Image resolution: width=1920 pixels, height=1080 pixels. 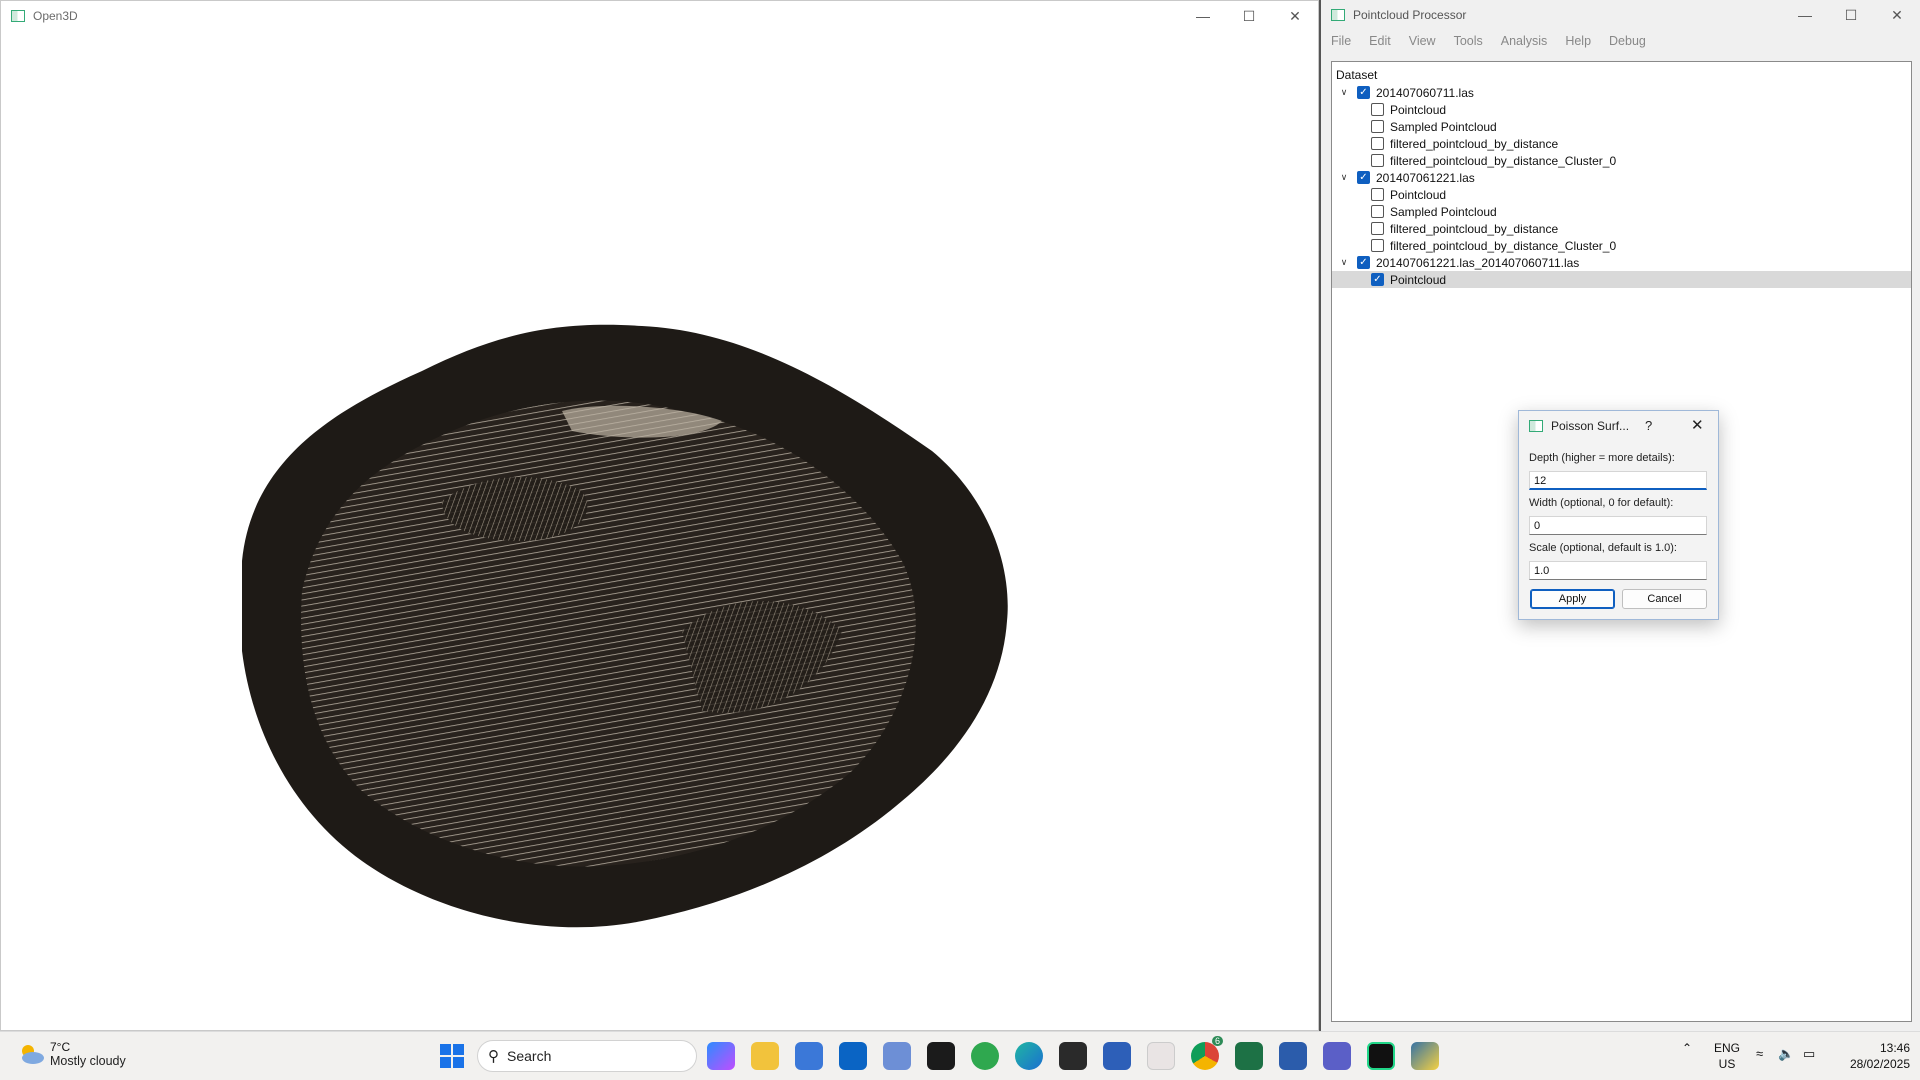 I want to click on scale-label: Scale (optional, default is 1.0):, so click(x=1603, y=548).